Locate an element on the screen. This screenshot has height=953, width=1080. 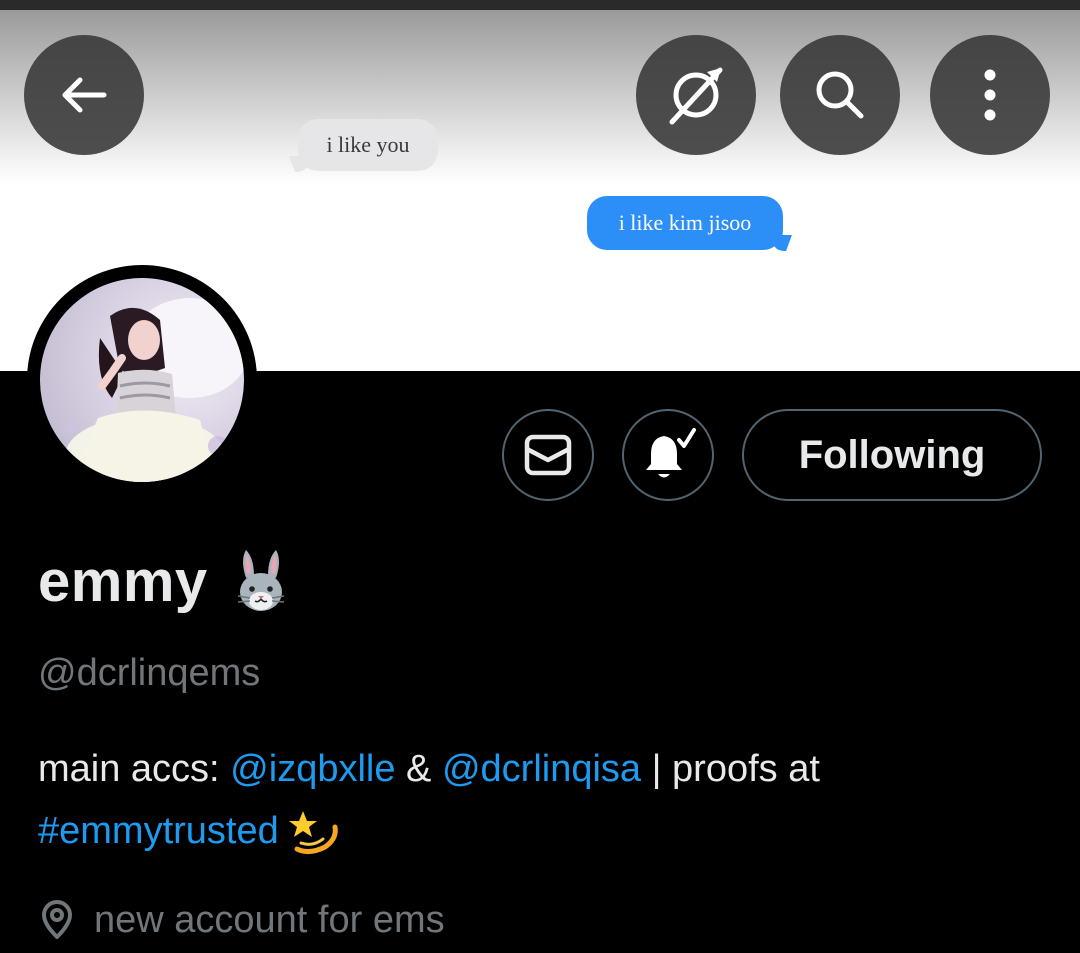
following-button: Following is located at coordinates (892, 455).